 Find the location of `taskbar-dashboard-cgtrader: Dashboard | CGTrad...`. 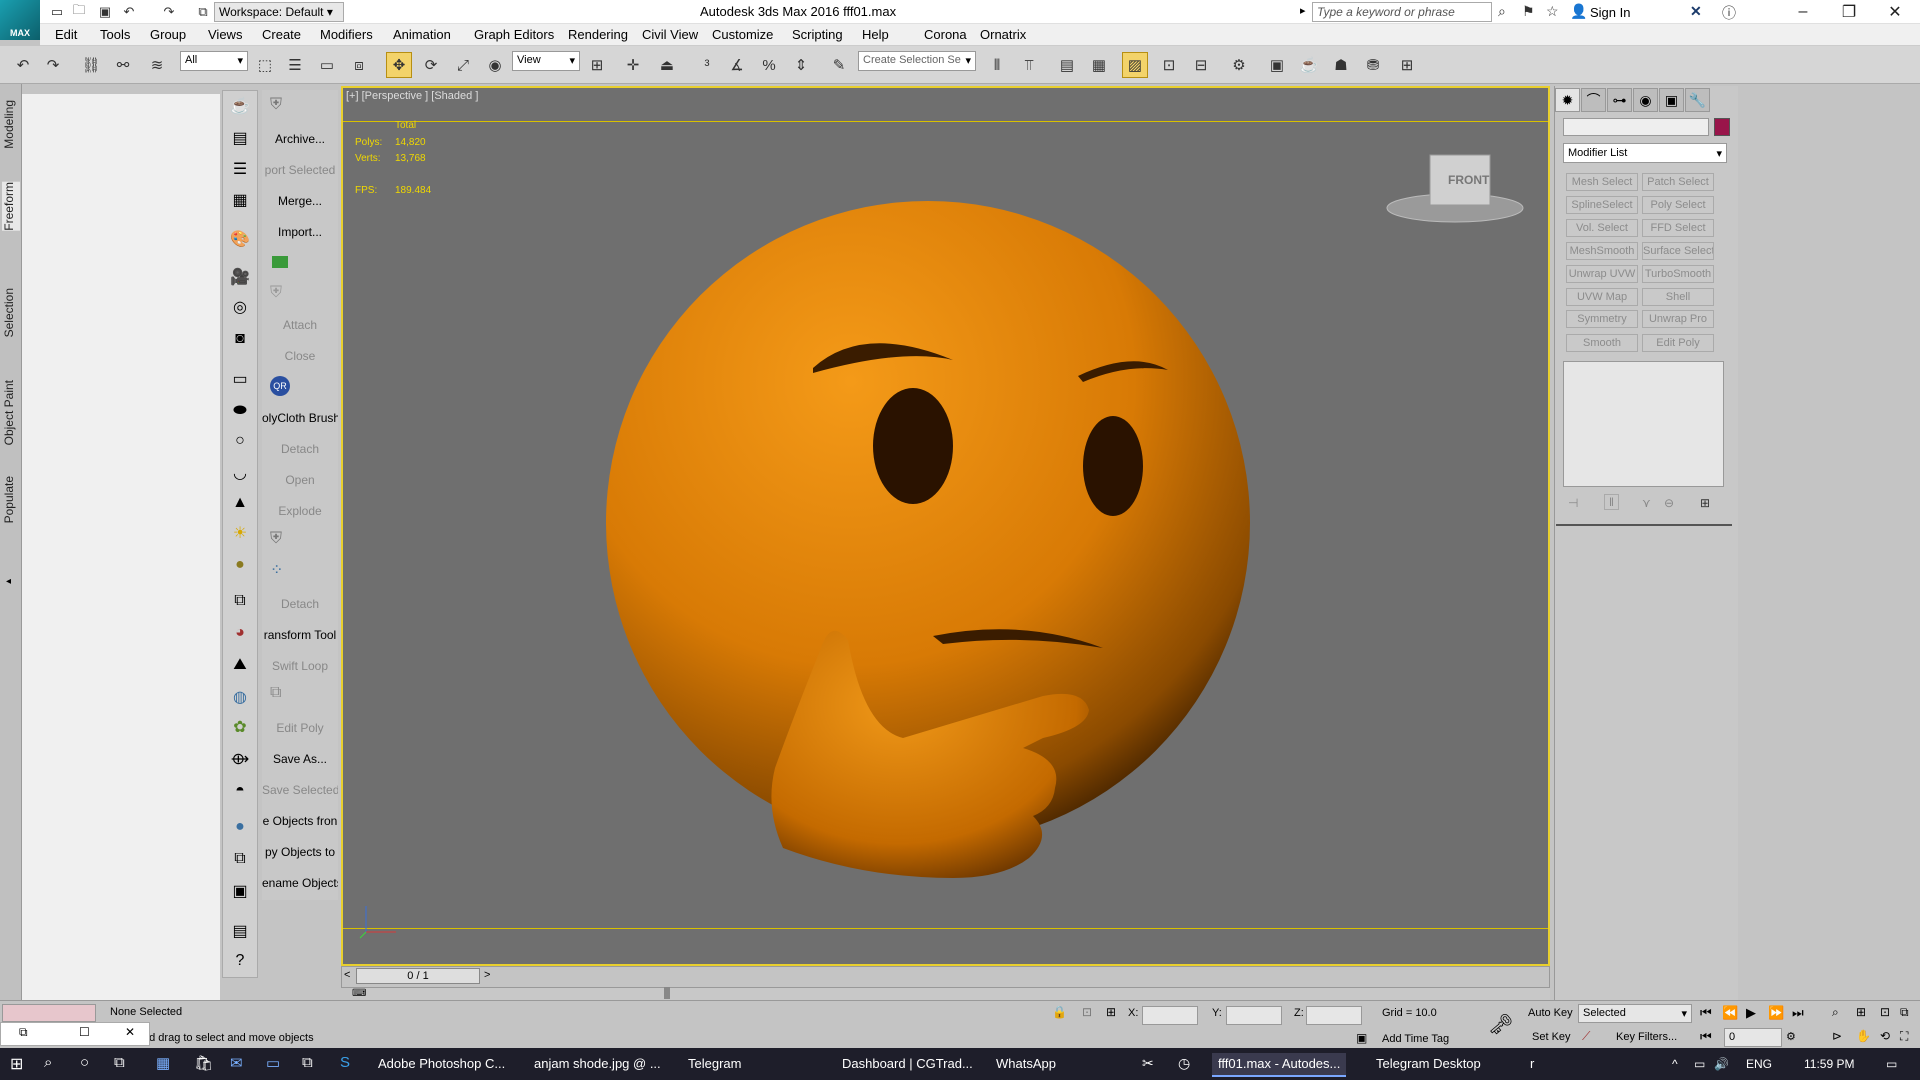

taskbar-dashboard-cgtrader: Dashboard | CGTrad... is located at coordinates (907, 1065).